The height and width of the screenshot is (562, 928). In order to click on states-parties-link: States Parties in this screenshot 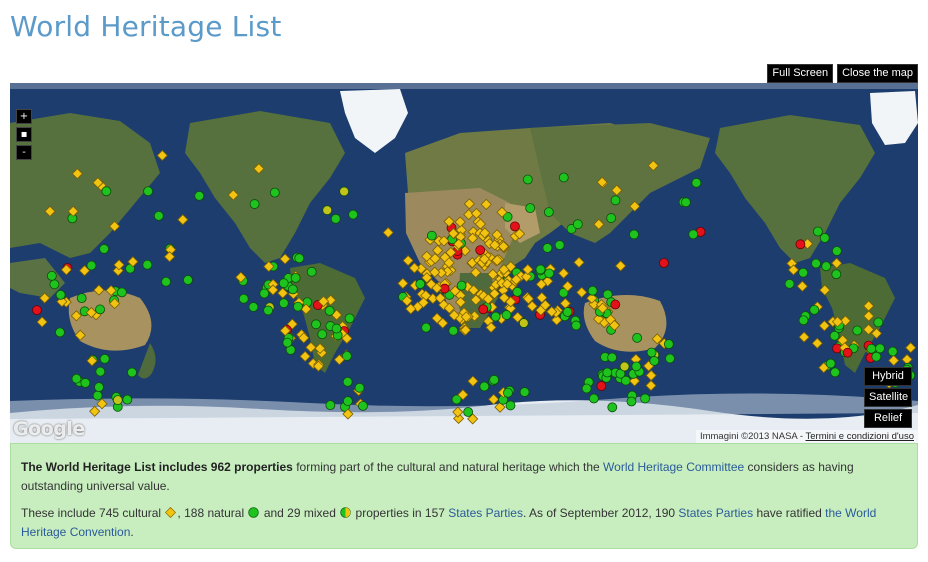, I will do `click(485, 513)`.